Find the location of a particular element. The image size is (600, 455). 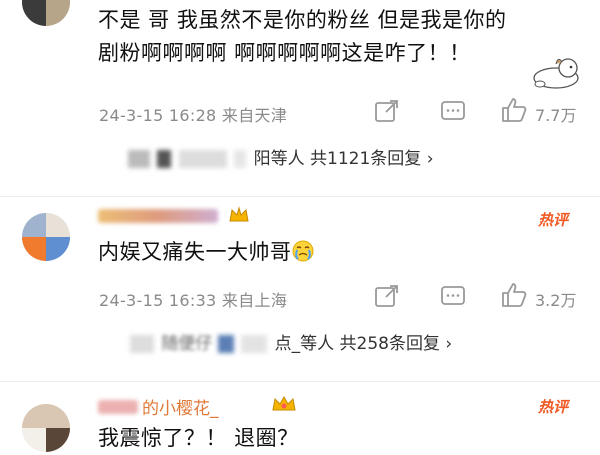

comment-text: 内娱又痛失一大帅哥 is located at coordinates (206, 252).